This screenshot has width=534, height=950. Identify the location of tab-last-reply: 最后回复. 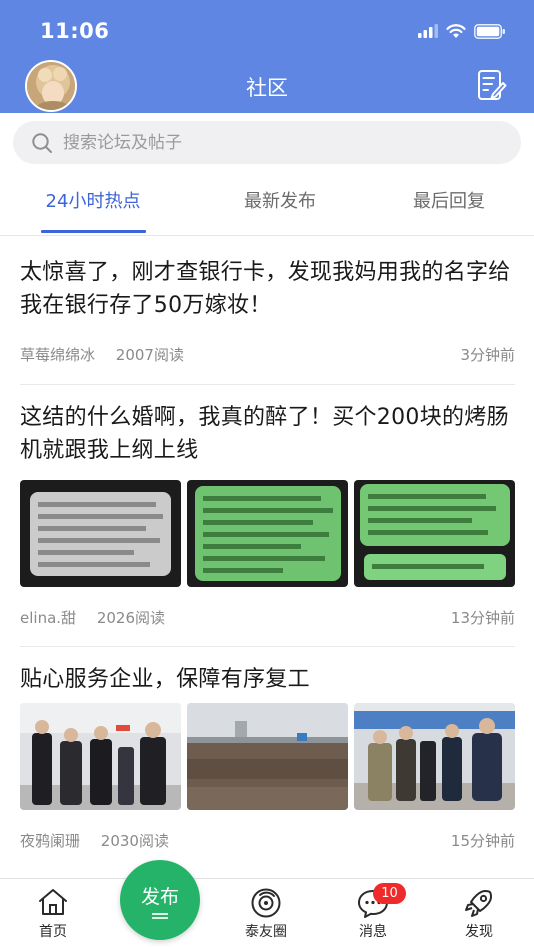
(449, 203).